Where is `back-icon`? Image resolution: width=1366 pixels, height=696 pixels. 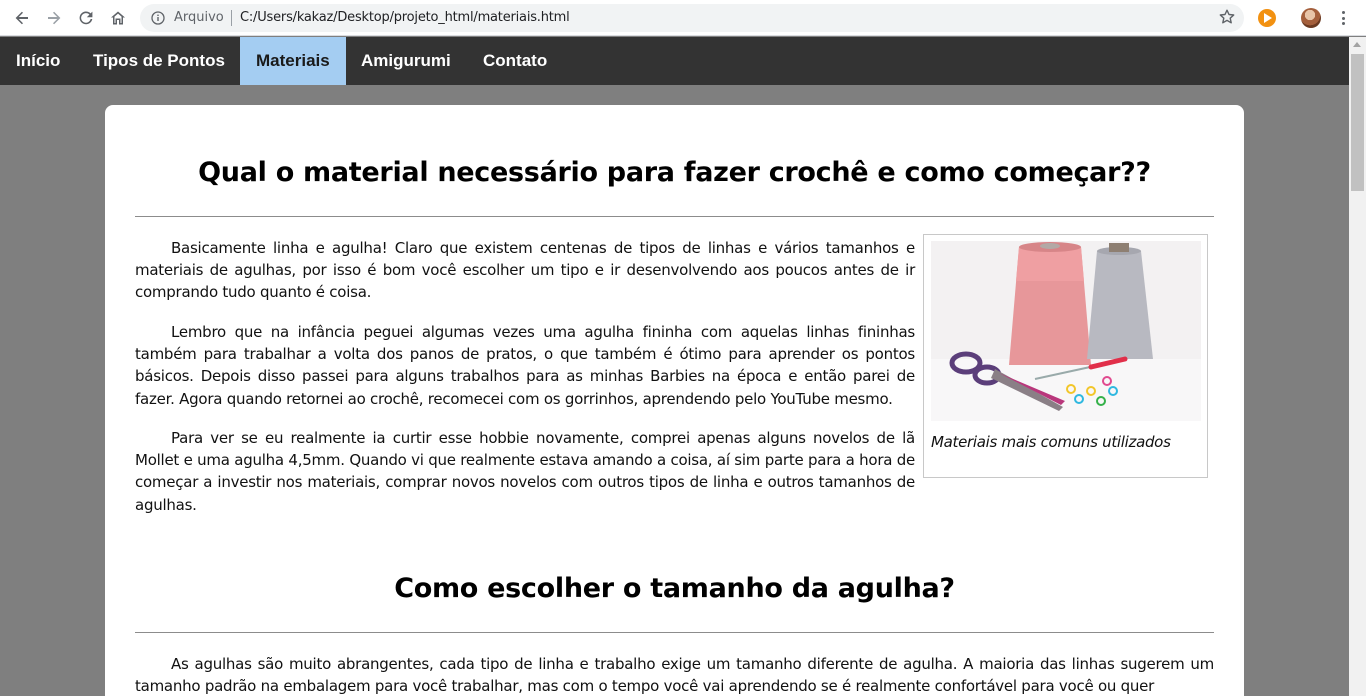
back-icon is located at coordinates (22, 18).